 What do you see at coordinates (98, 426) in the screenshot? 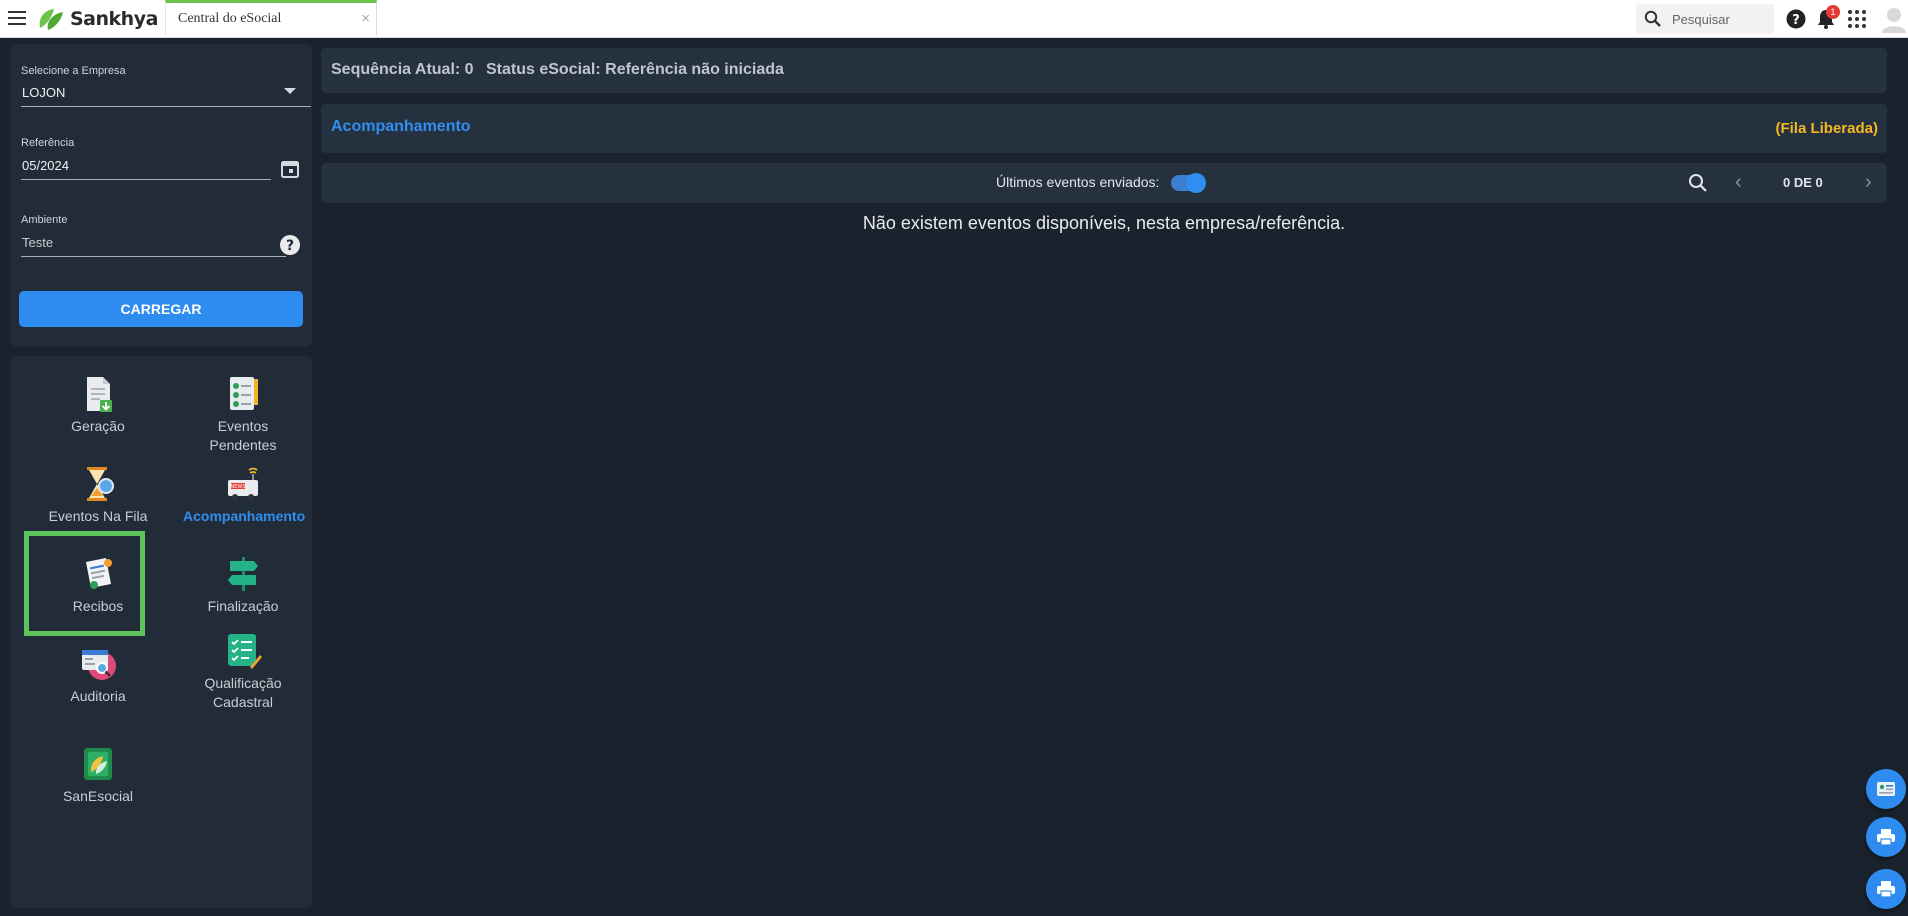
I see `menu-label-geracao: Geração` at bounding box center [98, 426].